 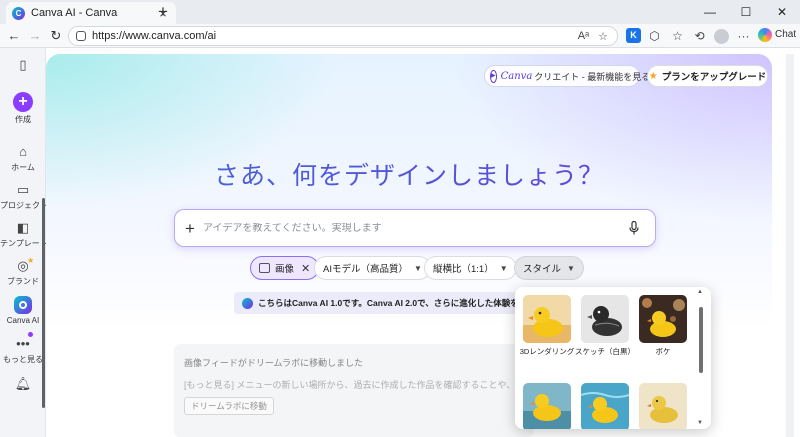 I want to click on dropdown-scrollbar, so click(x=701, y=340).